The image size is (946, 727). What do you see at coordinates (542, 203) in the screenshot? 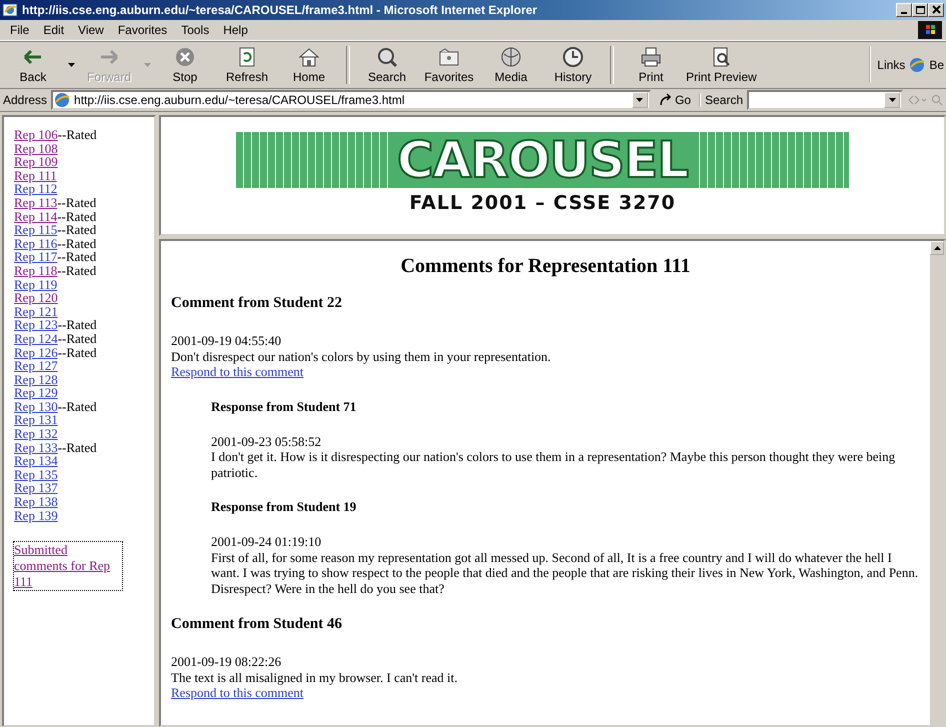
I see `course-subtitle: FALL 2001 – CSSE 3270` at bounding box center [542, 203].